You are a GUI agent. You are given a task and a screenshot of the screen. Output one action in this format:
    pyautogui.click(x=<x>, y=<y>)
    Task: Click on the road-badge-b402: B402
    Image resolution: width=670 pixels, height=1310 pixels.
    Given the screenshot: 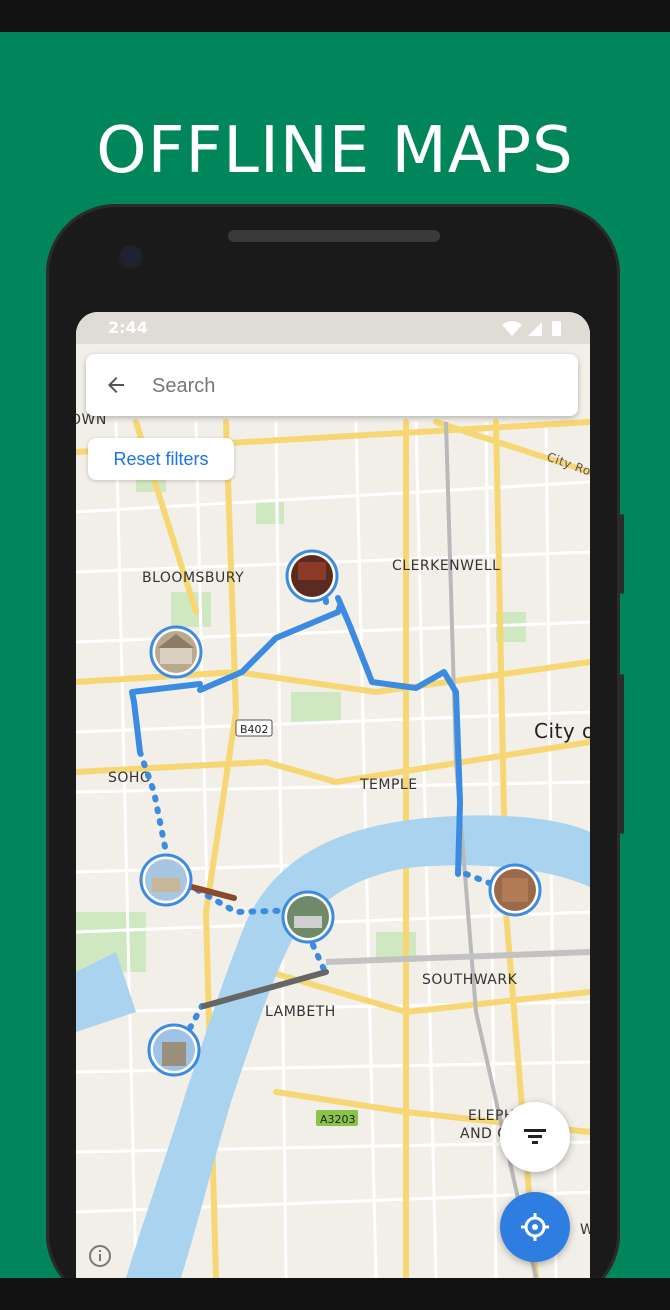 What is the action you would take?
    pyautogui.click(x=254, y=728)
    